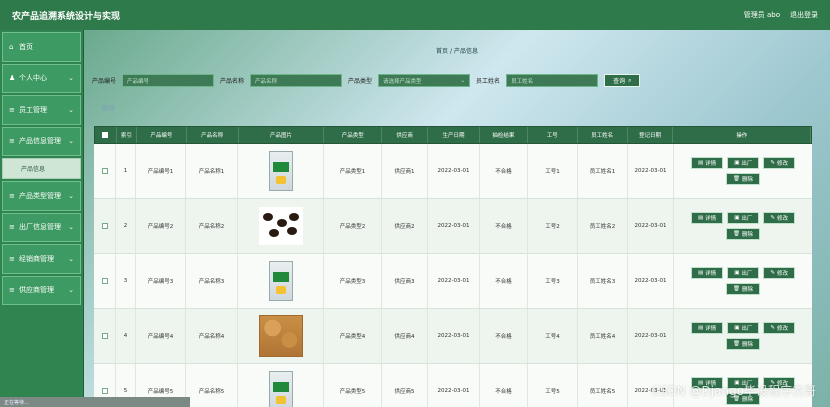 The height and width of the screenshot is (407, 830). I want to click on top-bar: 农产品追溯系统设计与实现 管理员 abo 退出登录, so click(415, 15).